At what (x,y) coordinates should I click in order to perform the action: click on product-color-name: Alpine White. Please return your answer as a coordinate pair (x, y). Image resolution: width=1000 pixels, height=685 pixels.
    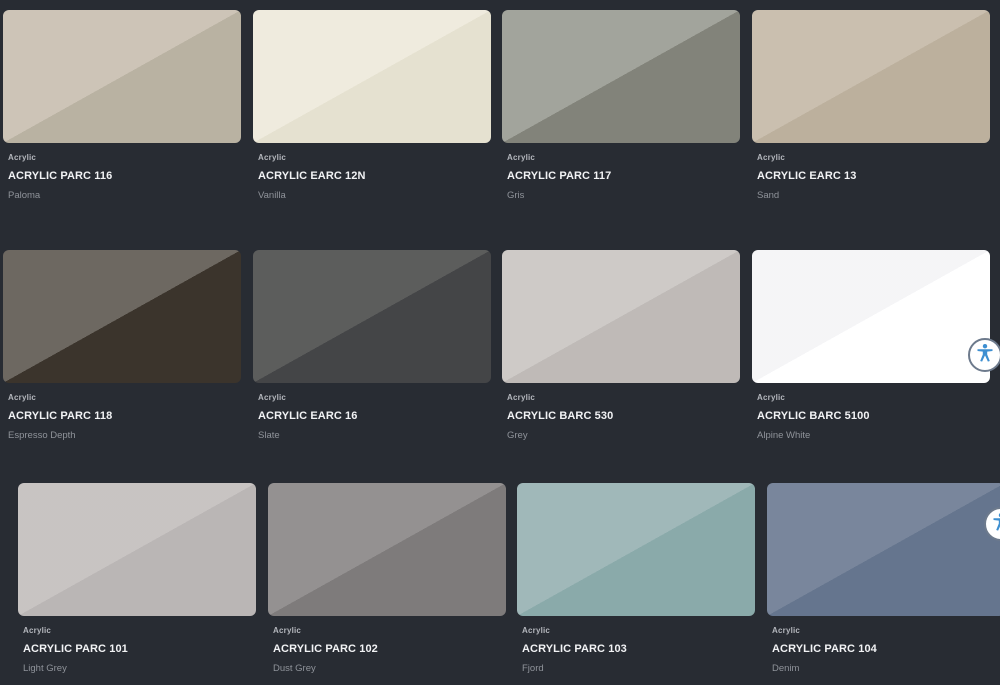
    Looking at the image, I should click on (784, 435).